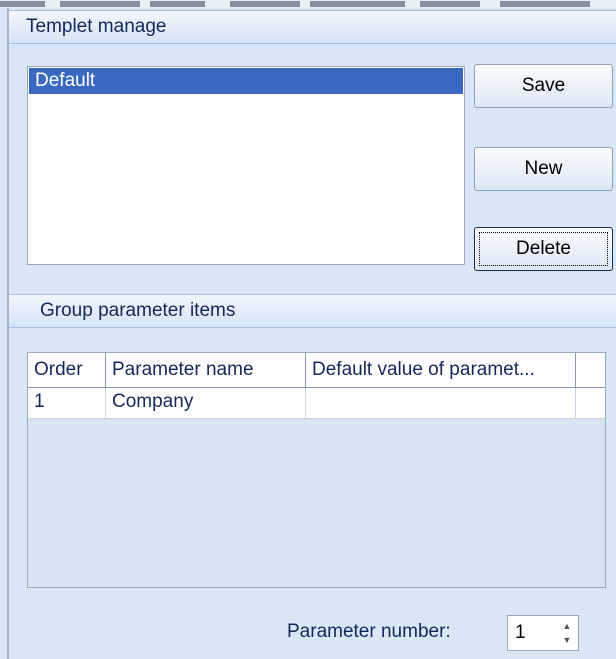 Image resolution: width=616 pixels, height=659 pixels. What do you see at coordinates (67, 370) in the screenshot?
I see `column-header-order: Order` at bounding box center [67, 370].